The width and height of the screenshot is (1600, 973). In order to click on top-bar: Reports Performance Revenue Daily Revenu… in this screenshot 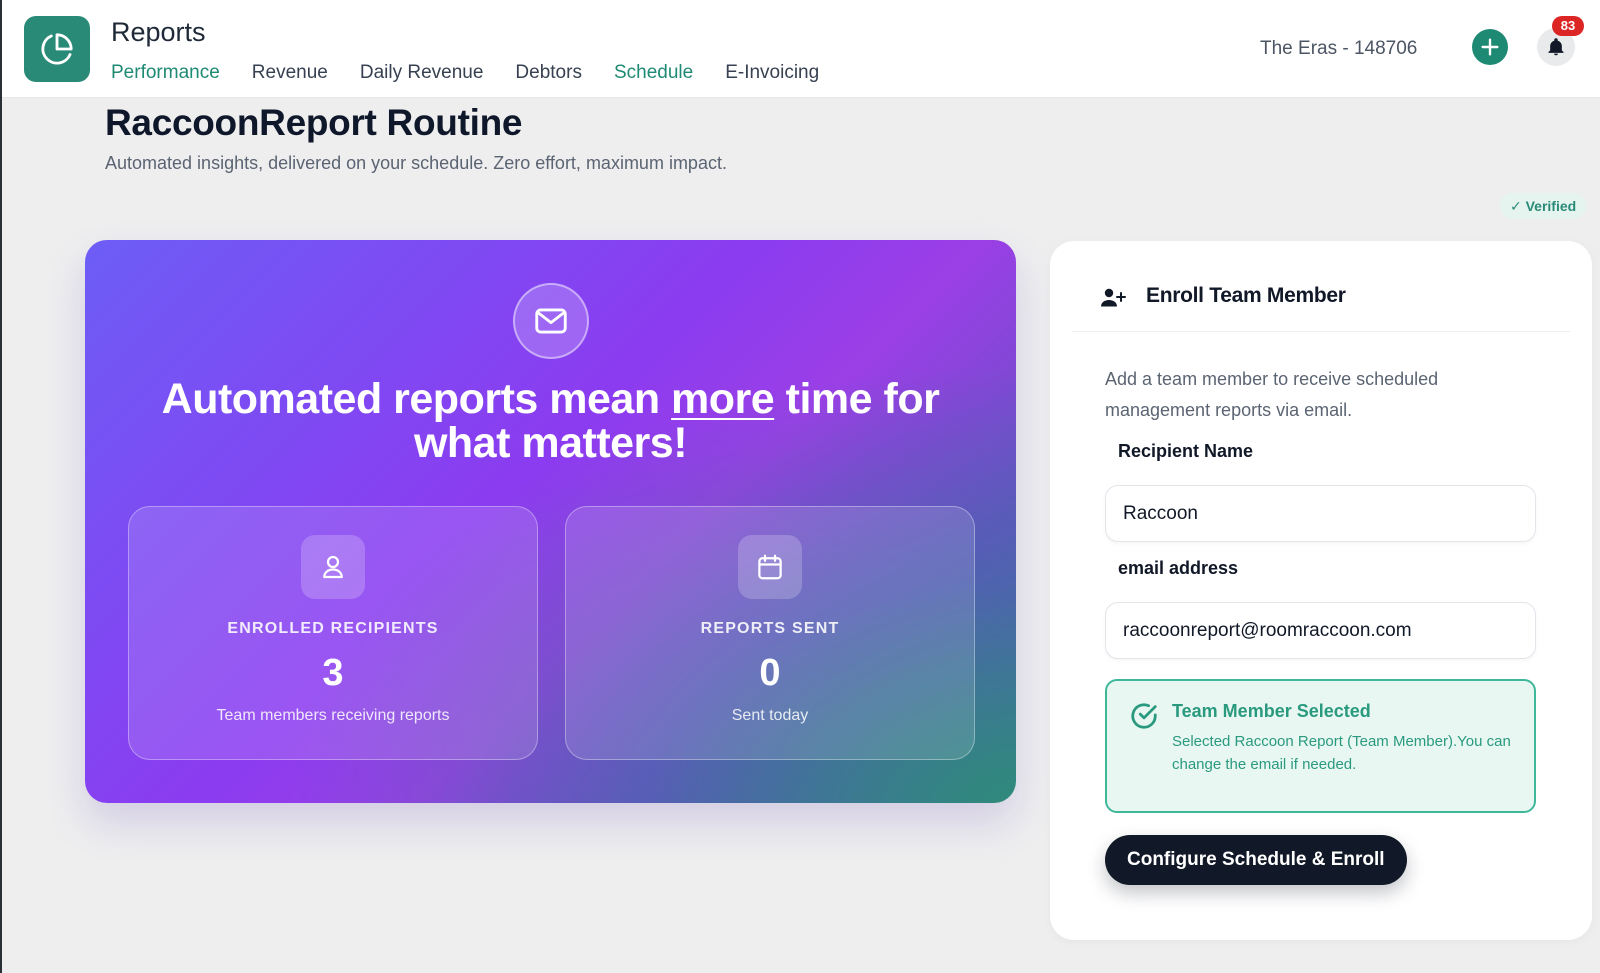, I will do `click(801, 49)`.